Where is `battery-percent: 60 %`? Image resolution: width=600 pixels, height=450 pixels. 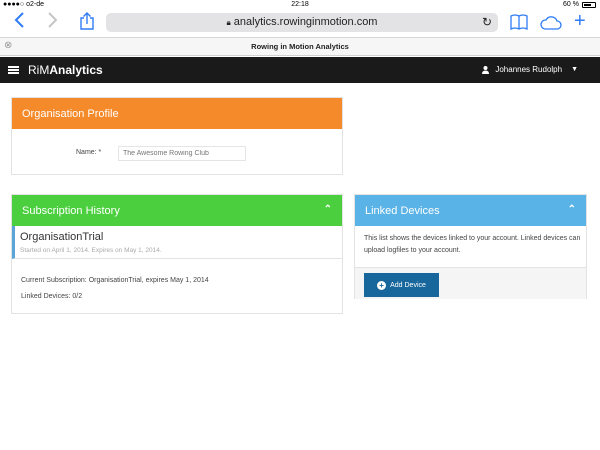
battery-percent: 60 % is located at coordinates (571, 4).